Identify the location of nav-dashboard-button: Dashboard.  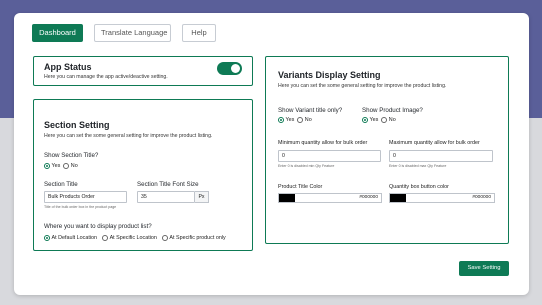
(57, 33).